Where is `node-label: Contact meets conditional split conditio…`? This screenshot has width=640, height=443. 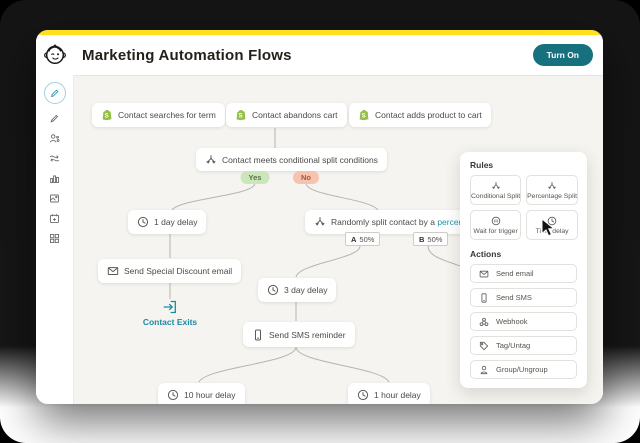 node-label: Contact meets conditional split conditio… is located at coordinates (300, 159).